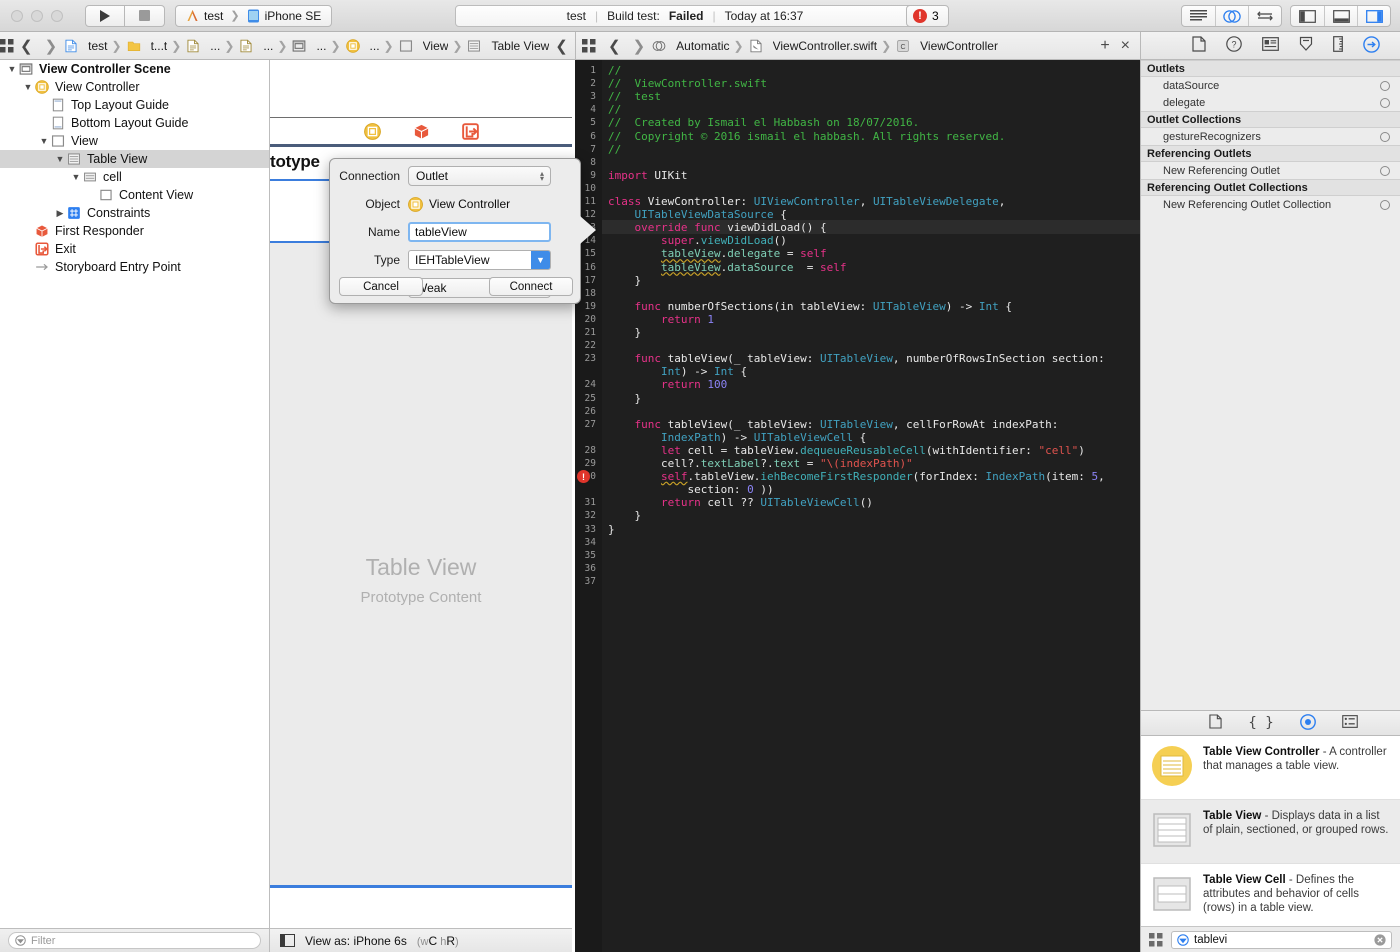  What do you see at coordinates (1260, 723) in the screenshot?
I see `code-snippet-library-tab: { }` at bounding box center [1260, 723].